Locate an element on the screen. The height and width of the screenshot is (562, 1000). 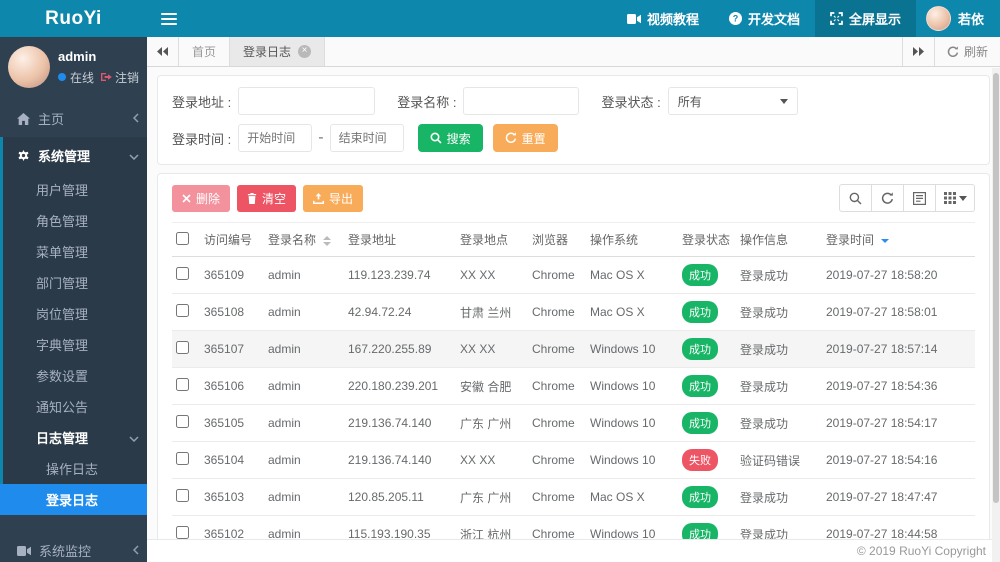
column-header-9: 登录时间 is located at coordinates (898, 239).